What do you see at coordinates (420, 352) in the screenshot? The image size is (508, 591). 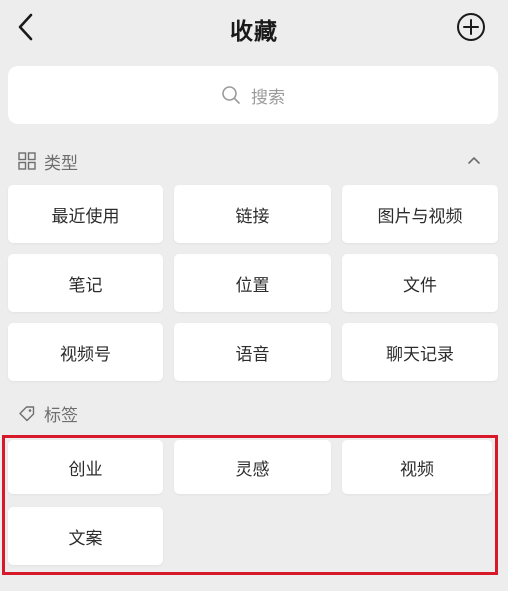 I see `type-chat-history: 聊天记录` at bounding box center [420, 352].